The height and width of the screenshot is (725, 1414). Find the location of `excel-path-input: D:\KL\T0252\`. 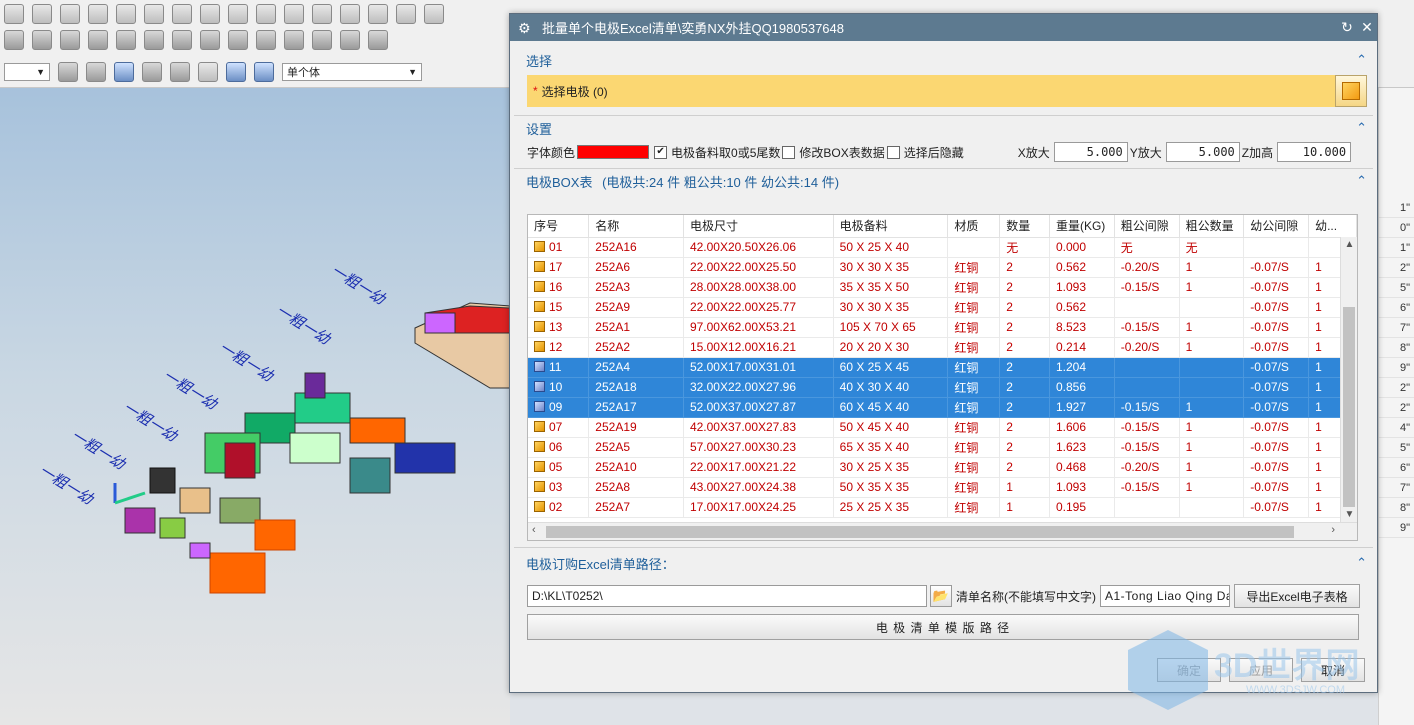

excel-path-input: D:\KL\T0252\ is located at coordinates (727, 596).